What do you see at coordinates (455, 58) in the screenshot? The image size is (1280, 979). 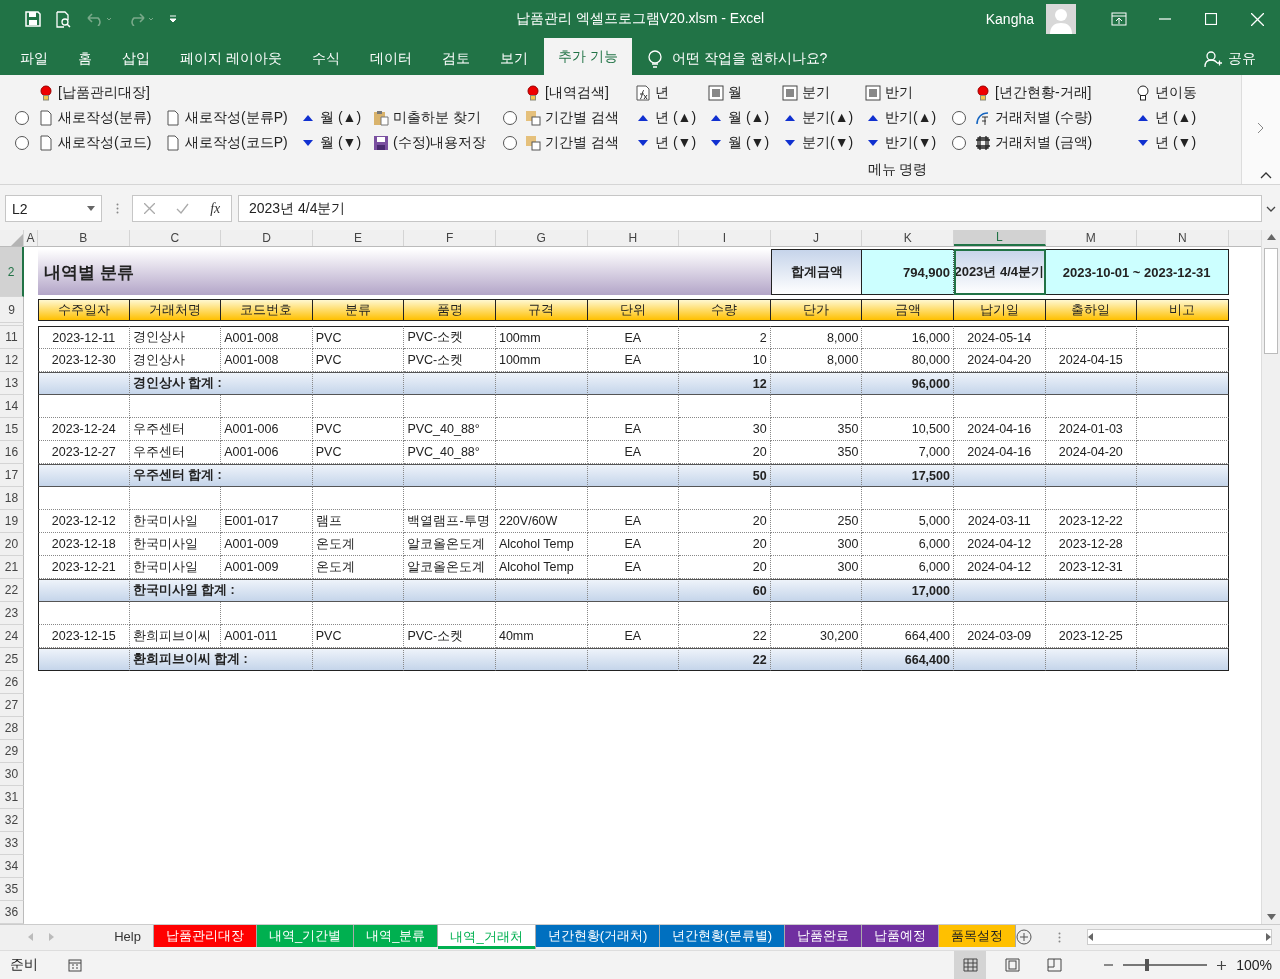 I see `ribbon-tab: 검토` at bounding box center [455, 58].